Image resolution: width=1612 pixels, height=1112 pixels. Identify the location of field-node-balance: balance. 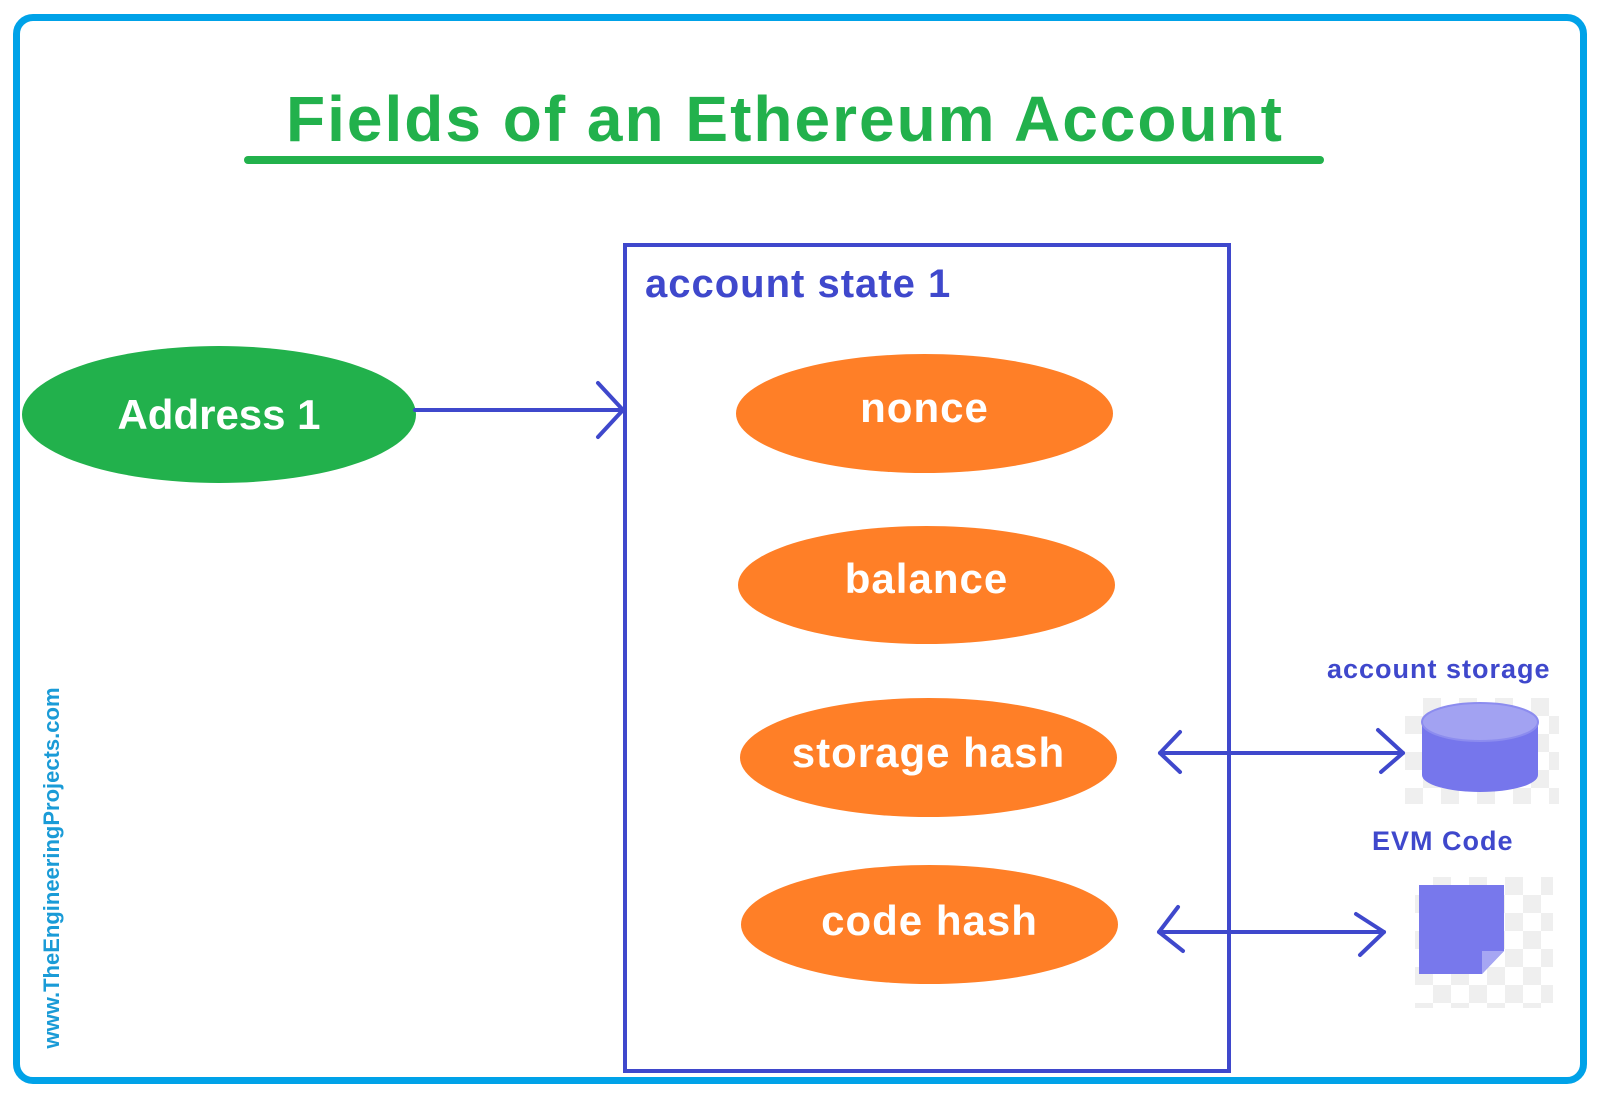
(926, 585).